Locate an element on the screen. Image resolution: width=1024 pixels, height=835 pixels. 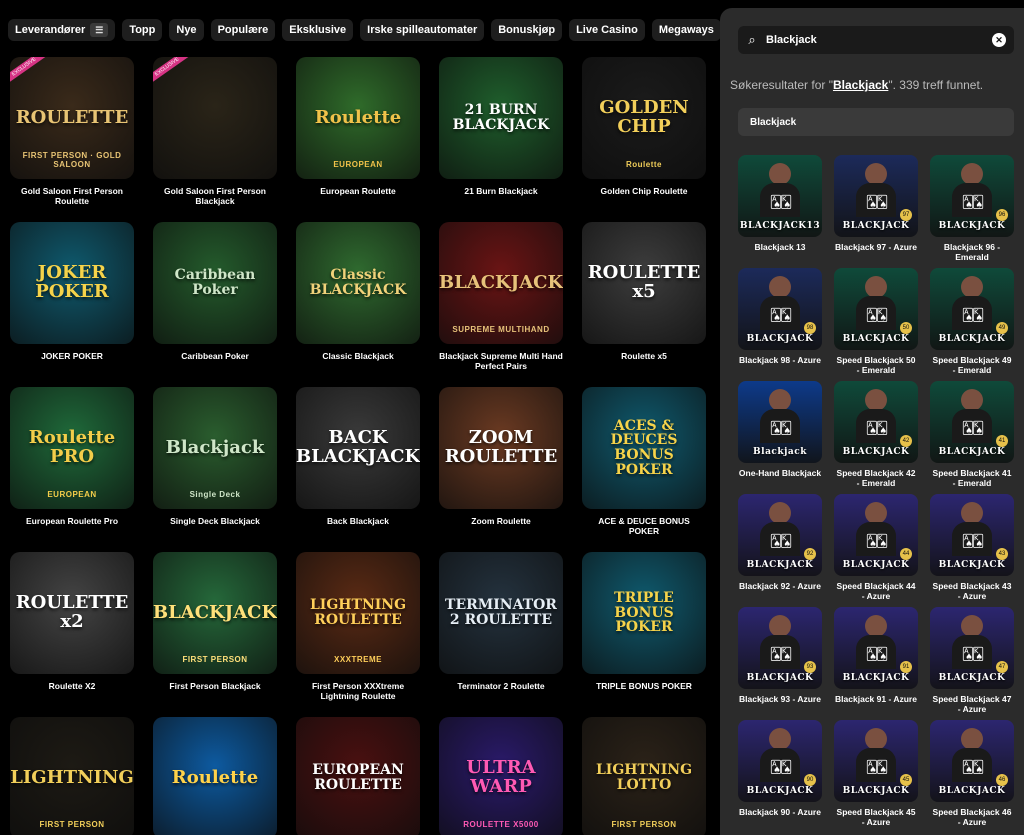
result-thumbnail: 🂡🂮 BLACKJACK 93 is located at coordinates (780, 648).